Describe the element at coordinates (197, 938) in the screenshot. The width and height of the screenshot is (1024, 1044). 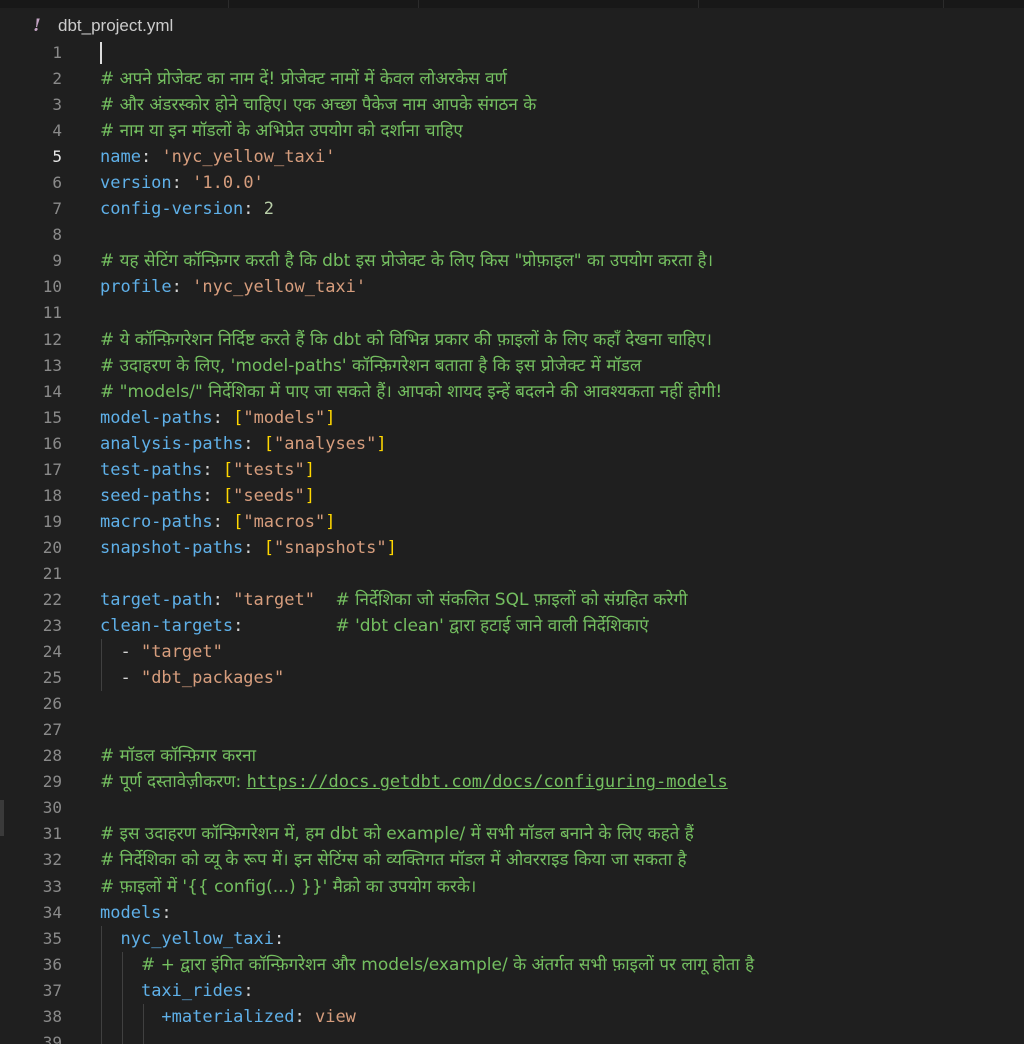
I see `code-token: nyc_yellow_taxi` at that location.